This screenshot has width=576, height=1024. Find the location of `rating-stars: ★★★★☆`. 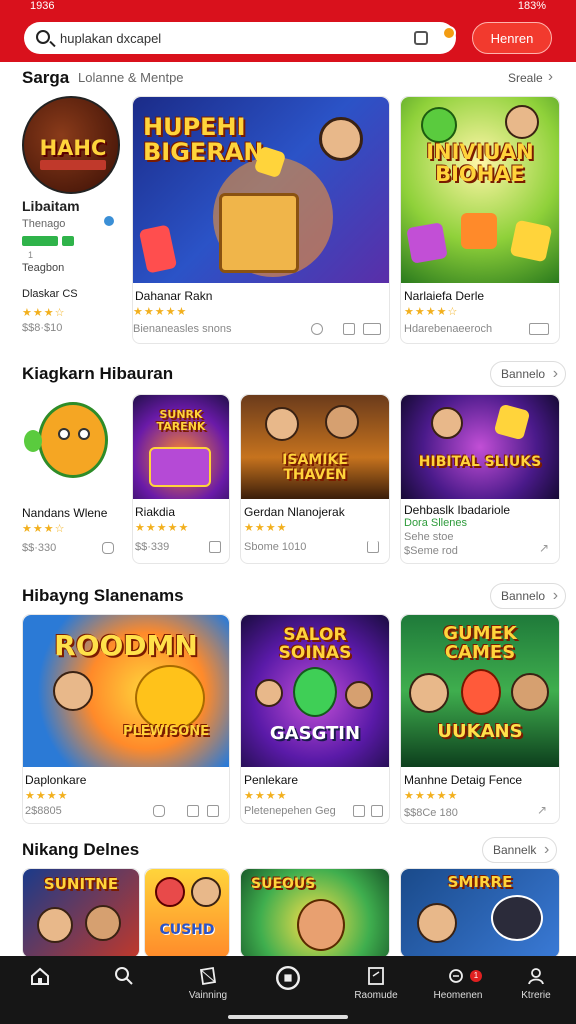

rating-stars: ★★★★☆ is located at coordinates (431, 312).